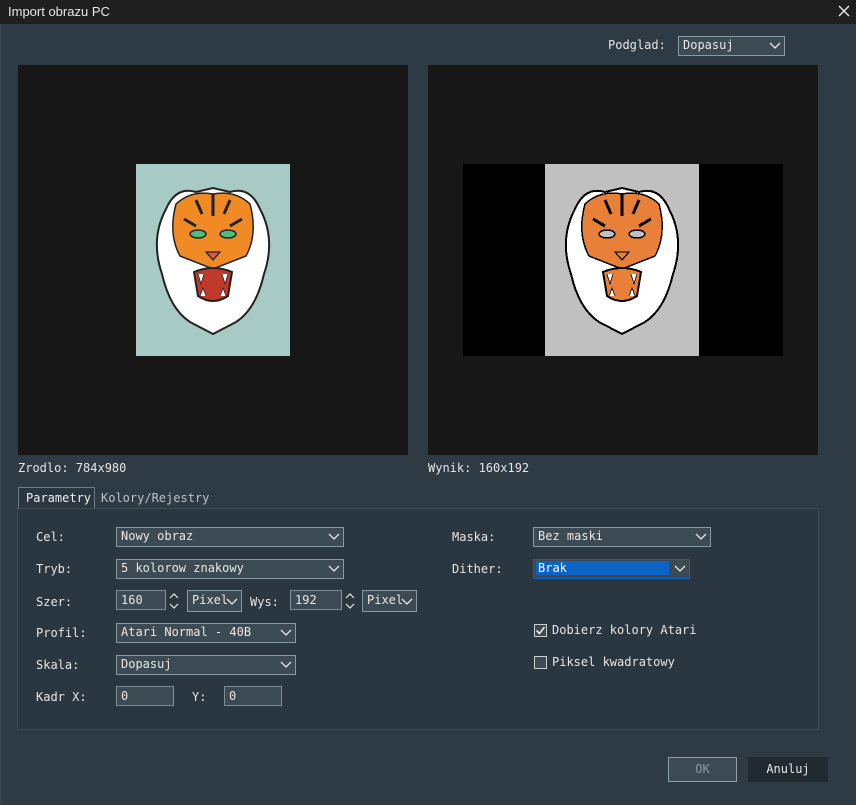  What do you see at coordinates (50, 537) in the screenshot?
I see `cel-label: Cel:` at bounding box center [50, 537].